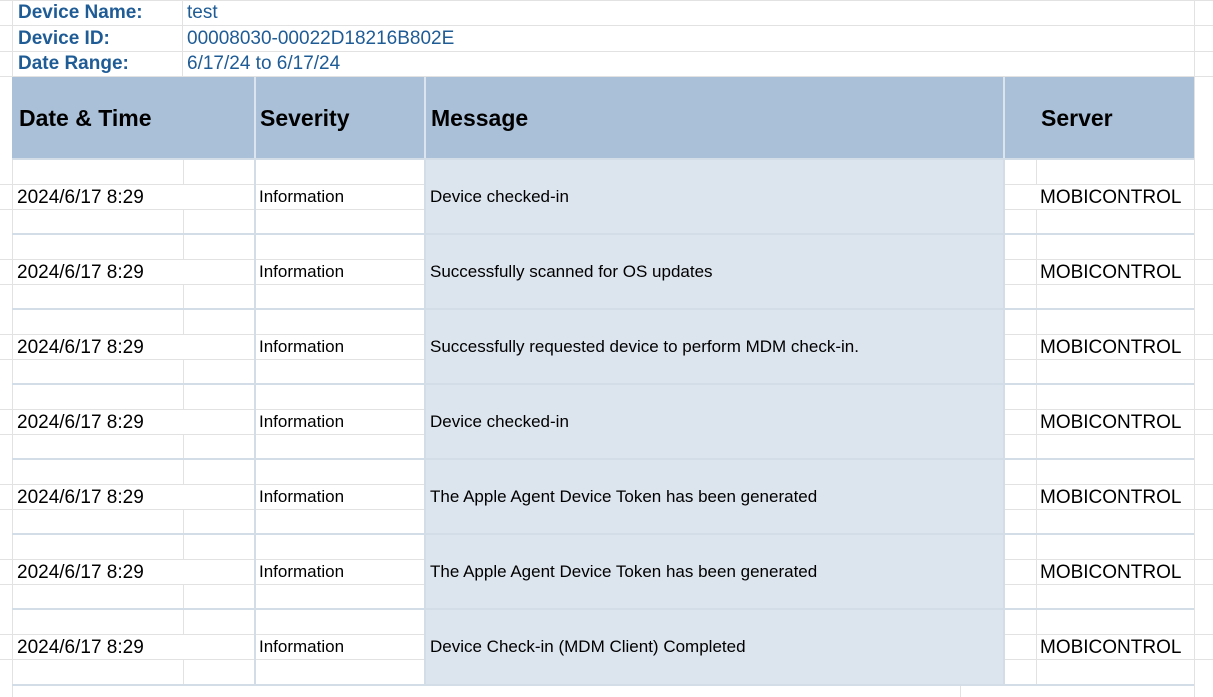 This screenshot has width=1213, height=697. Describe the element at coordinates (1077, 118) in the screenshot. I see `column-header-server: Server` at that location.